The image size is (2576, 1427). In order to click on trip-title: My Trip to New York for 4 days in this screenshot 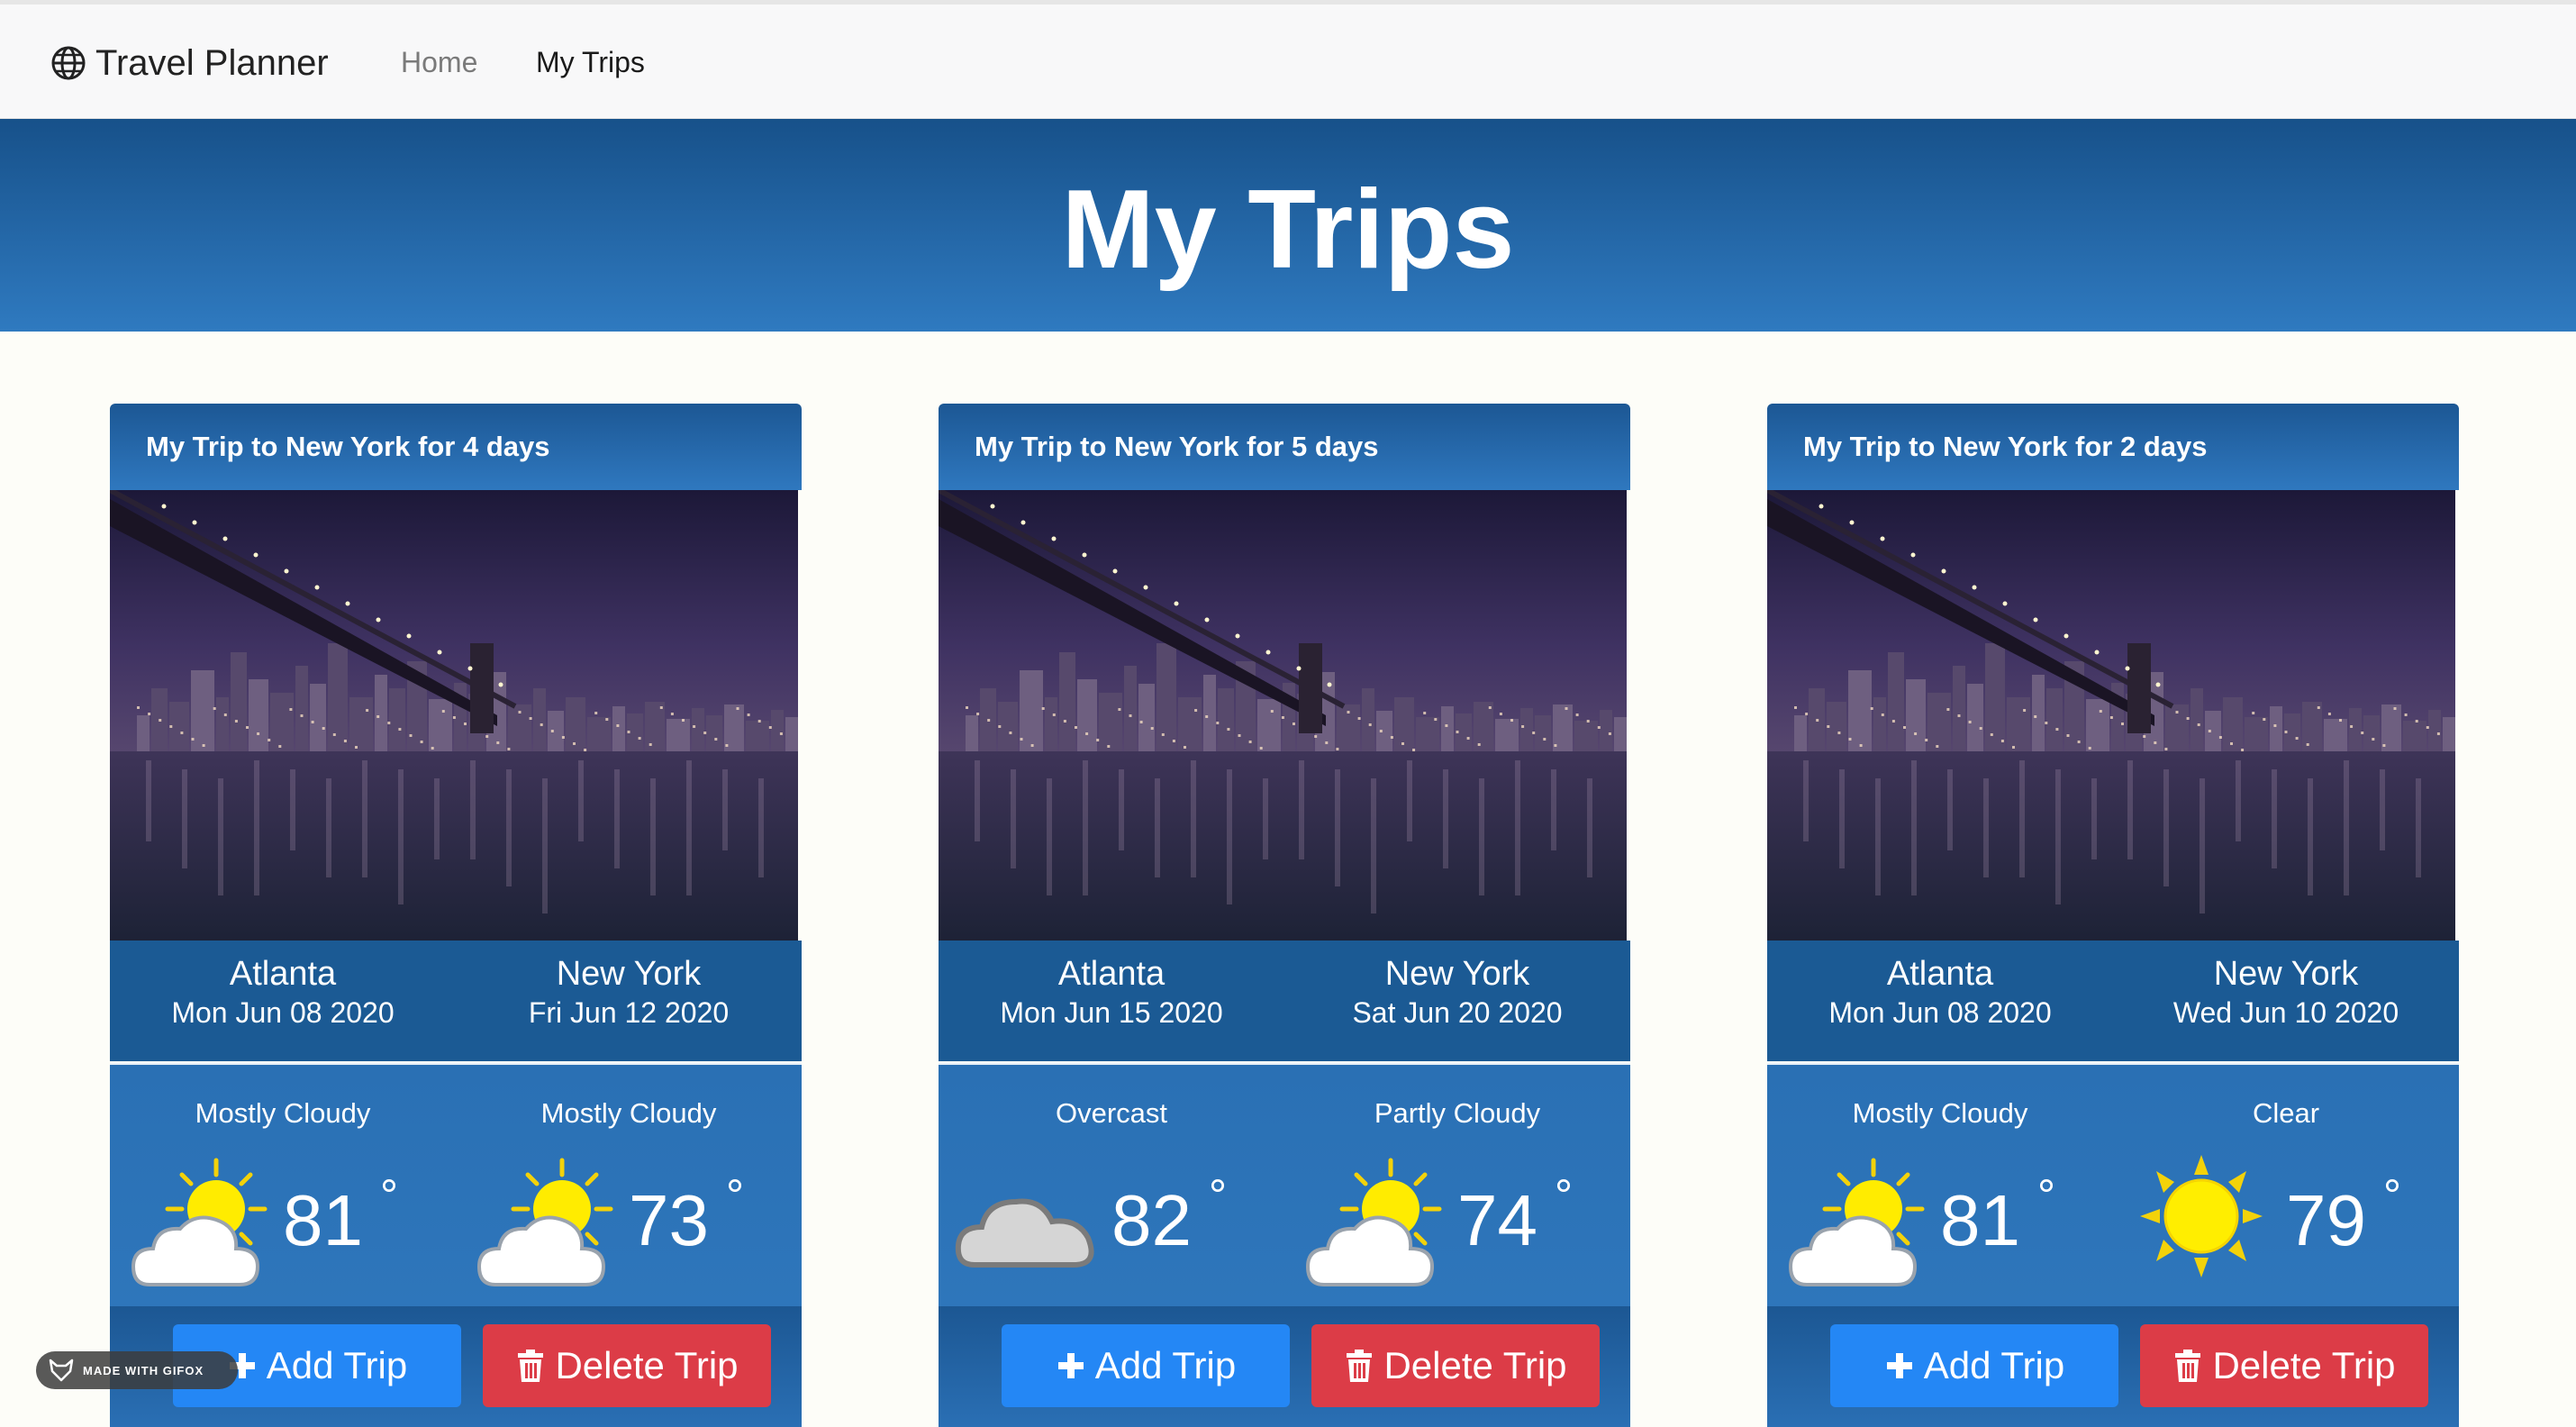, I will do `click(348, 446)`.